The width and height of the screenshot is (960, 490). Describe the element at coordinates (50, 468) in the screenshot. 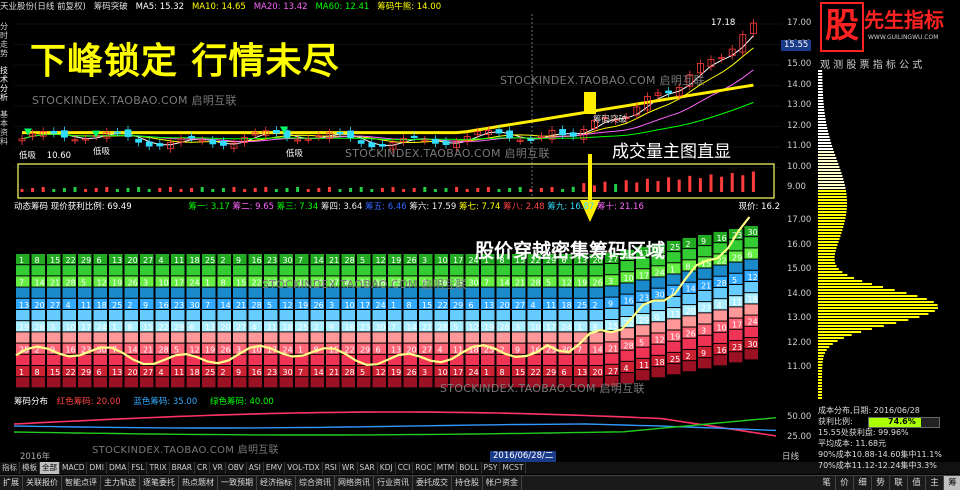

I see `indicator-tab-全部: 全部` at that location.